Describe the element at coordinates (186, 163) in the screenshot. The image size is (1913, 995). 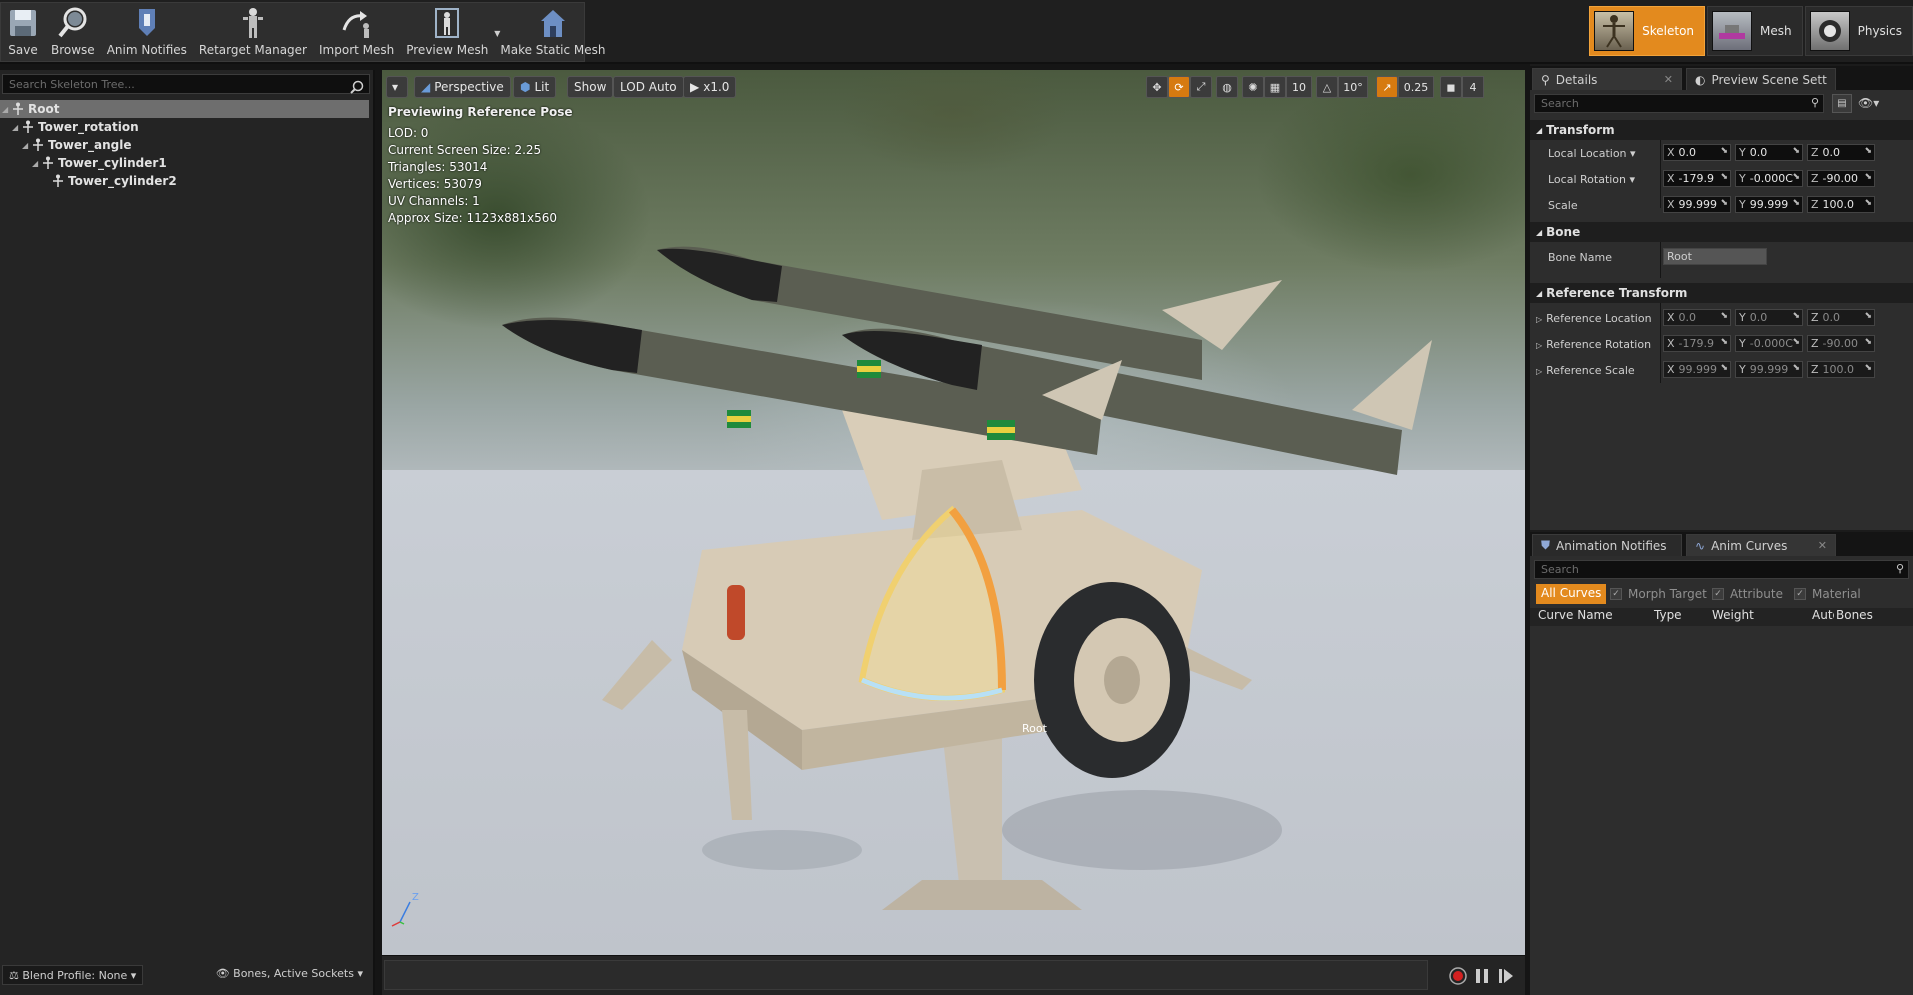
I see `tree-row-tower-cylinder1: ◢ Tower_cylinder1` at that location.